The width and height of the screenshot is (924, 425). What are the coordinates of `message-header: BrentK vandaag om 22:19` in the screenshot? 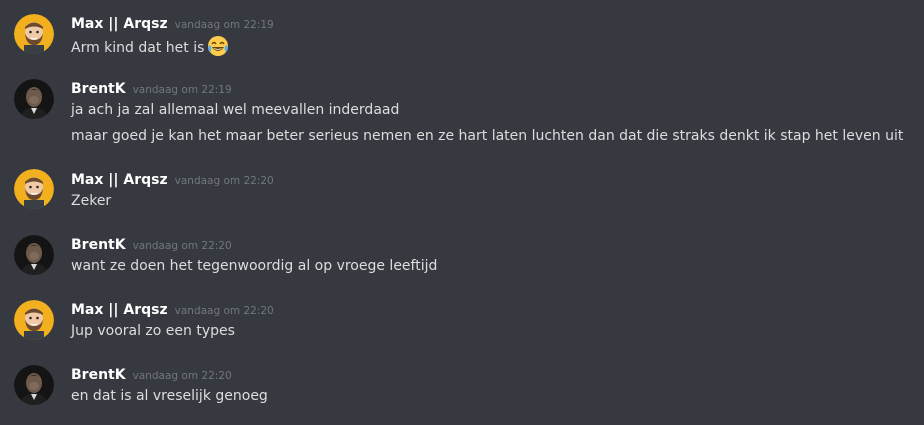 It's located at (151, 88).